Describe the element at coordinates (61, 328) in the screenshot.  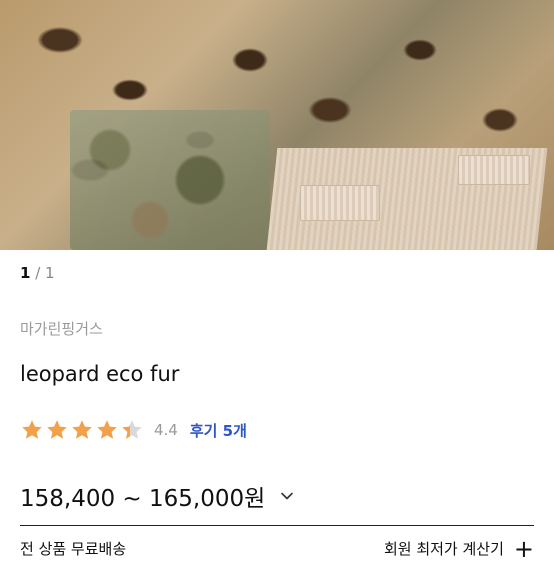
I see `brand-name: 마가린핑거스` at that location.